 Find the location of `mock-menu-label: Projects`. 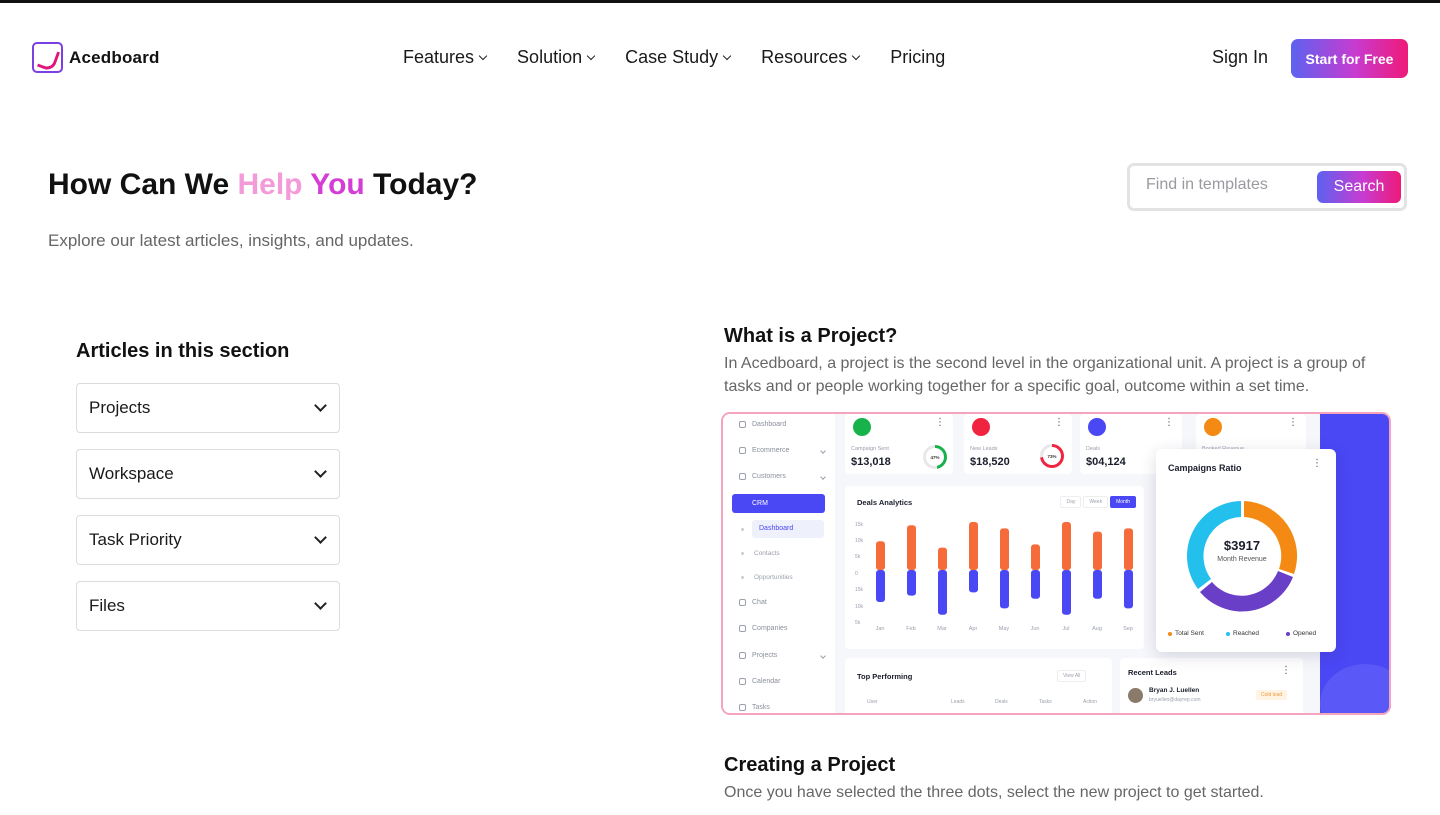

mock-menu-label: Projects is located at coordinates (765, 655).